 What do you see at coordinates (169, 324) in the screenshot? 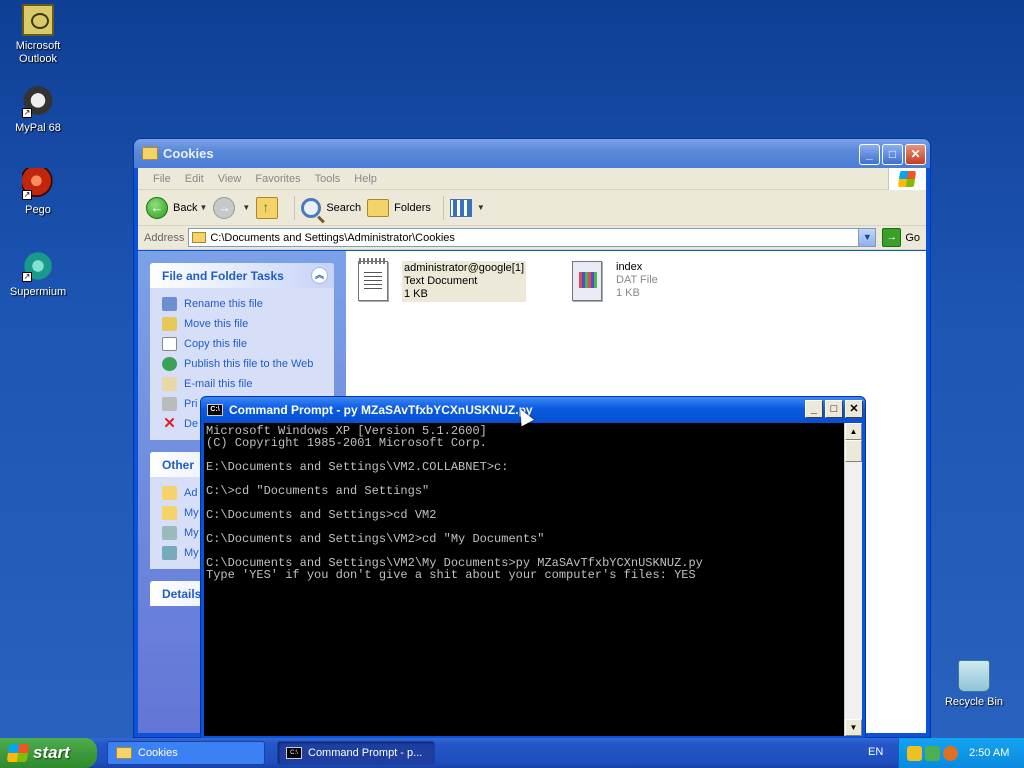
I see `move-icon` at bounding box center [169, 324].